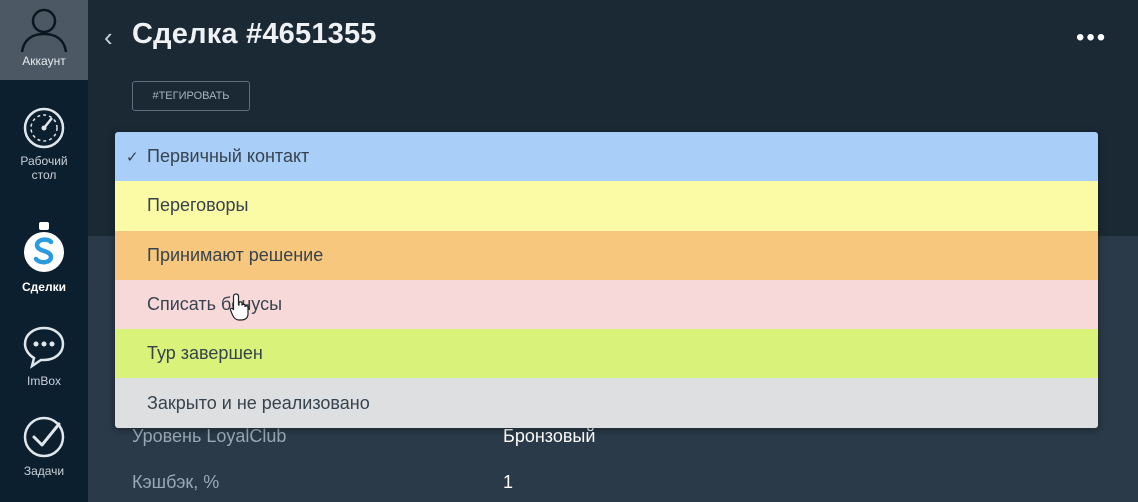 This screenshot has width=1138, height=502. I want to click on status-option-label: Переговоры, so click(198, 205).